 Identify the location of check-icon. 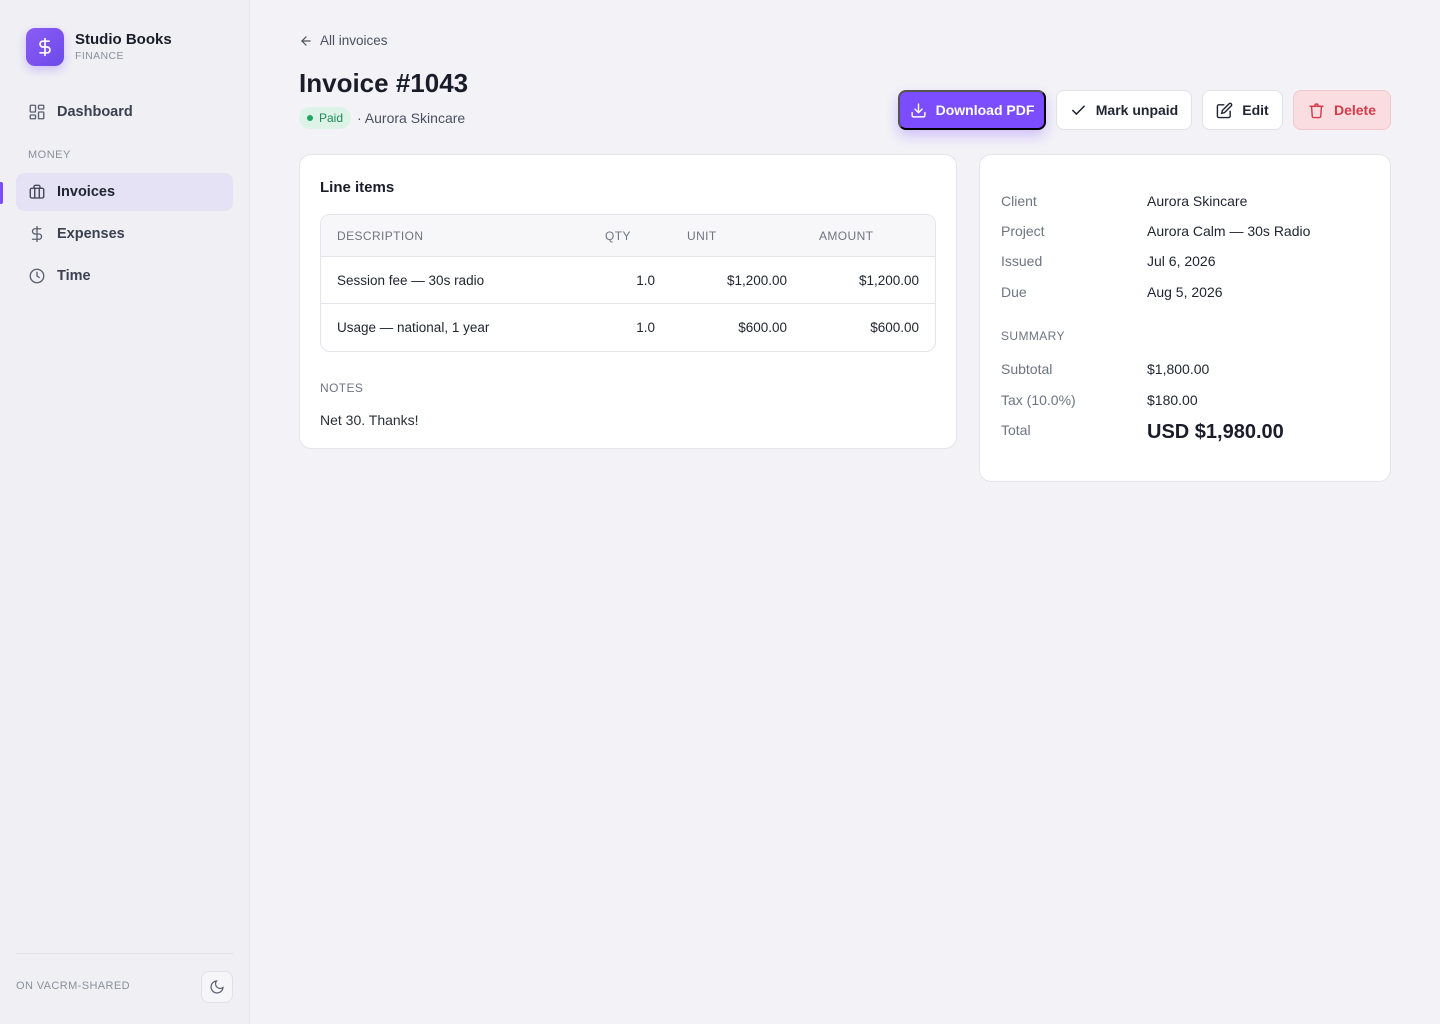
(1078, 109).